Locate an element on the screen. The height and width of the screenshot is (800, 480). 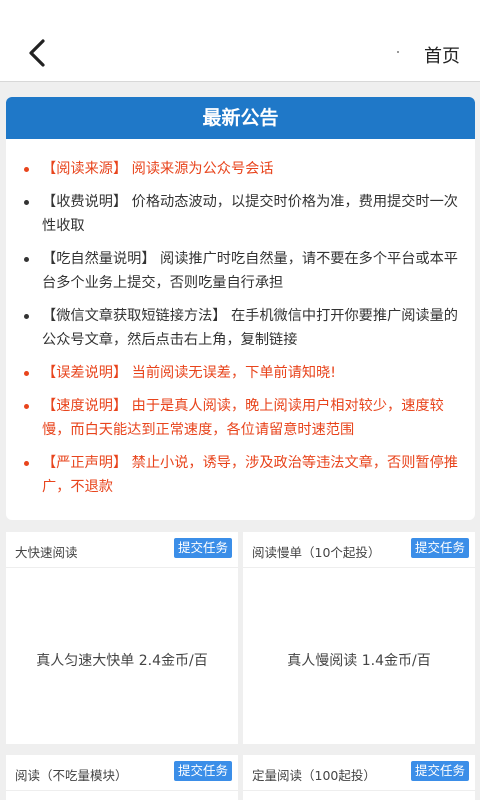
announcement-item: 【严正声明】 禁止小说，诱导，涉及政治等违法文章，否则暂停推广，不退款 is located at coordinates (242, 475).